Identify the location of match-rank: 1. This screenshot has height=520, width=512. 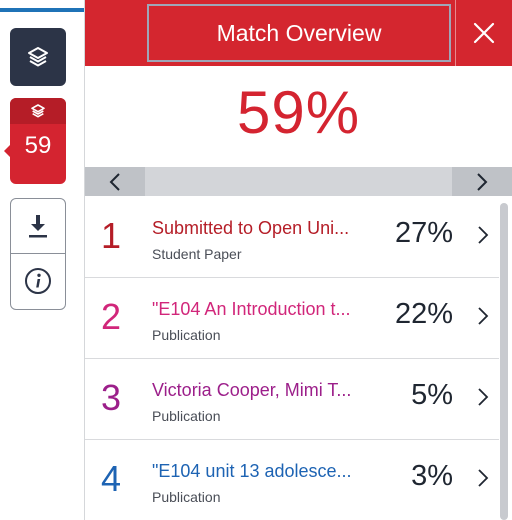
(111, 235).